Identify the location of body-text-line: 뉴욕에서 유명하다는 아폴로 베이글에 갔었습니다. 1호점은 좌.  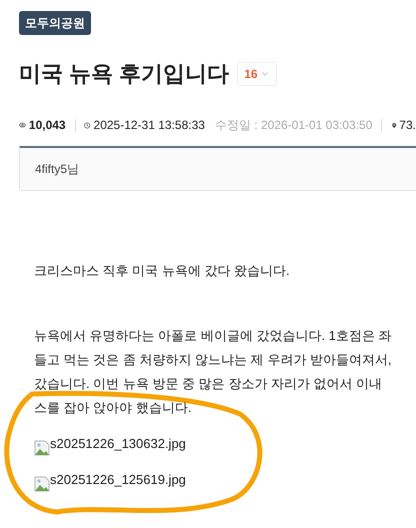
(213, 336).